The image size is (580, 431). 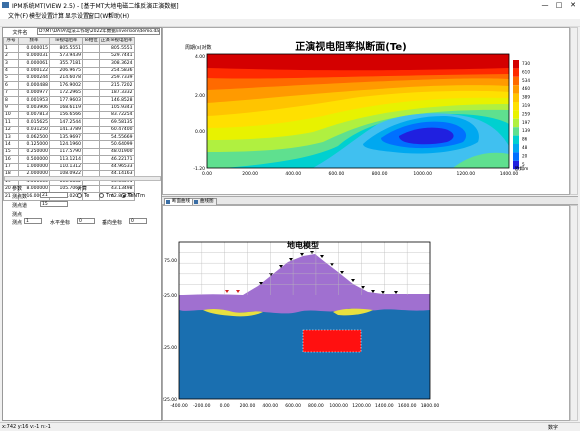 I want to click on table-row: 10 0.007813 156.6566 83.72254, so click(x=69, y=115).